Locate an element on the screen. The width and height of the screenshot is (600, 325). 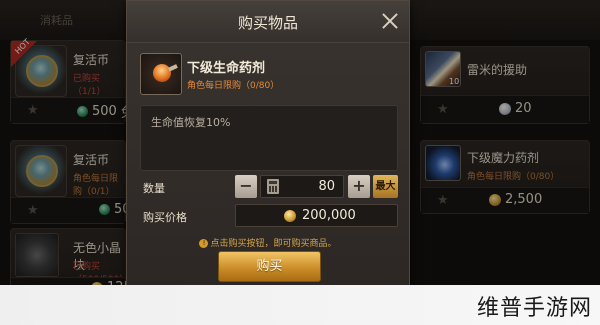
total-price-field: 200,000 is located at coordinates (316, 215).